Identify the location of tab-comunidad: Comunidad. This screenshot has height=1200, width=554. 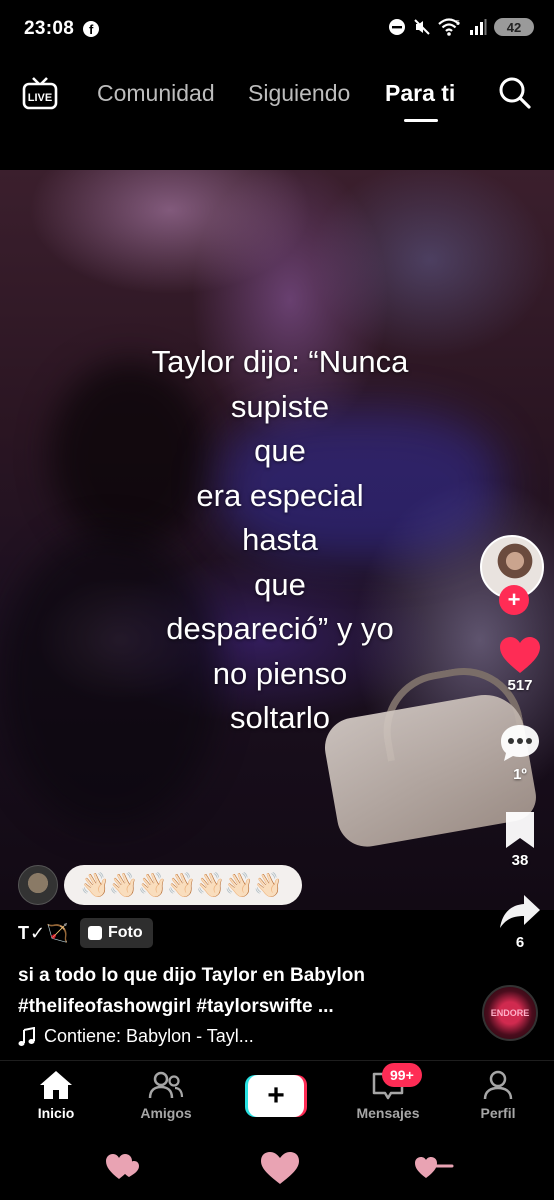
(156, 93).